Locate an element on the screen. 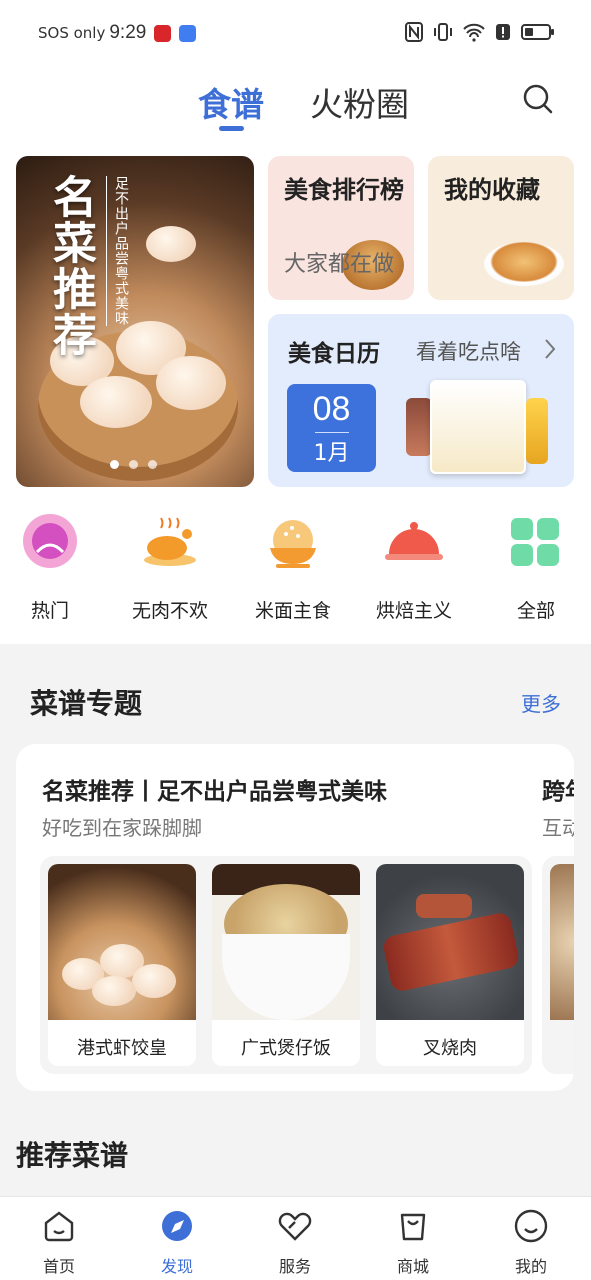 The width and height of the screenshot is (591, 1280). category-label: 全部 is located at coordinates (535, 611).